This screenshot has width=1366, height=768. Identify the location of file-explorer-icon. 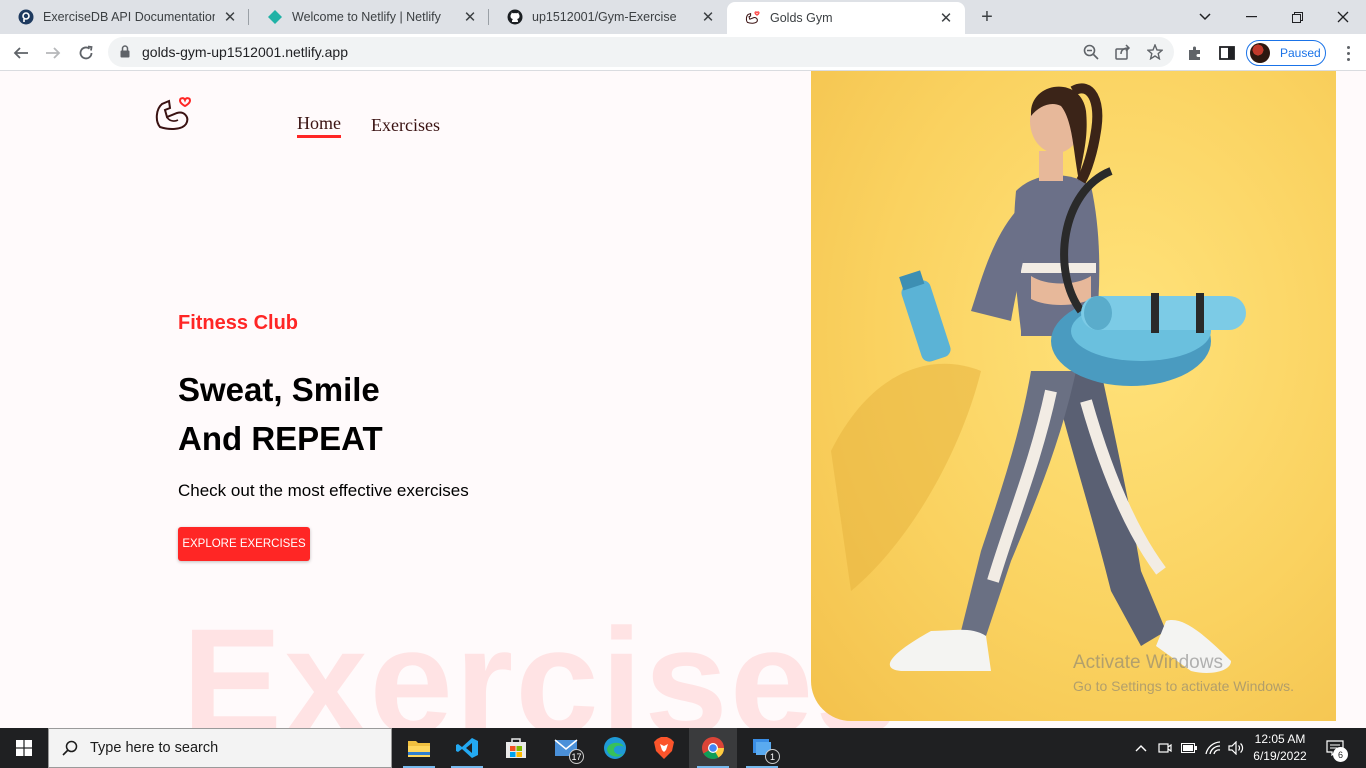
(419, 748).